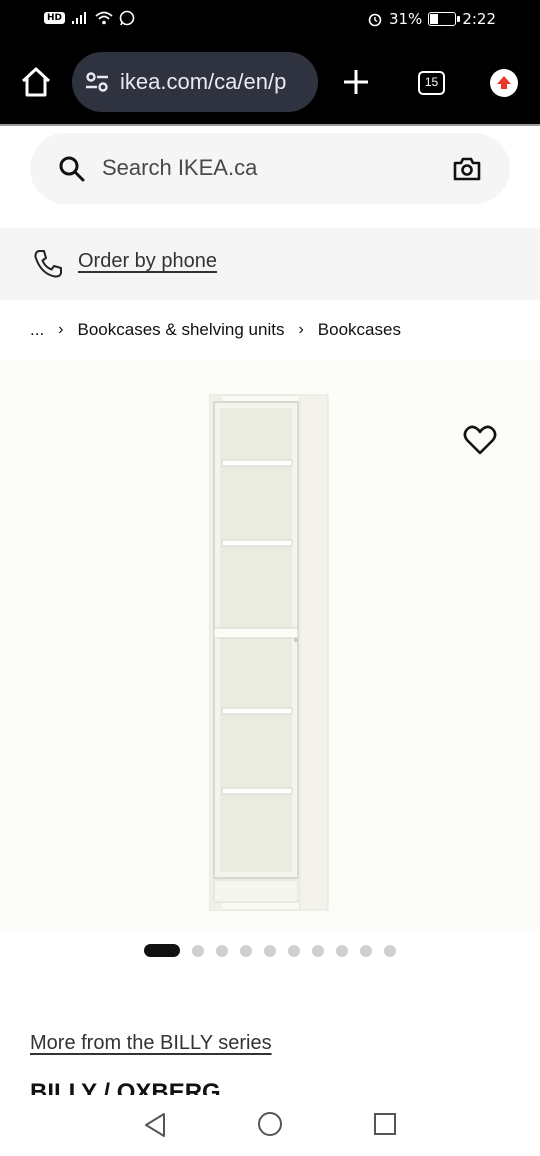  Describe the element at coordinates (467, 169) in the screenshot. I see `camera-icon` at that location.